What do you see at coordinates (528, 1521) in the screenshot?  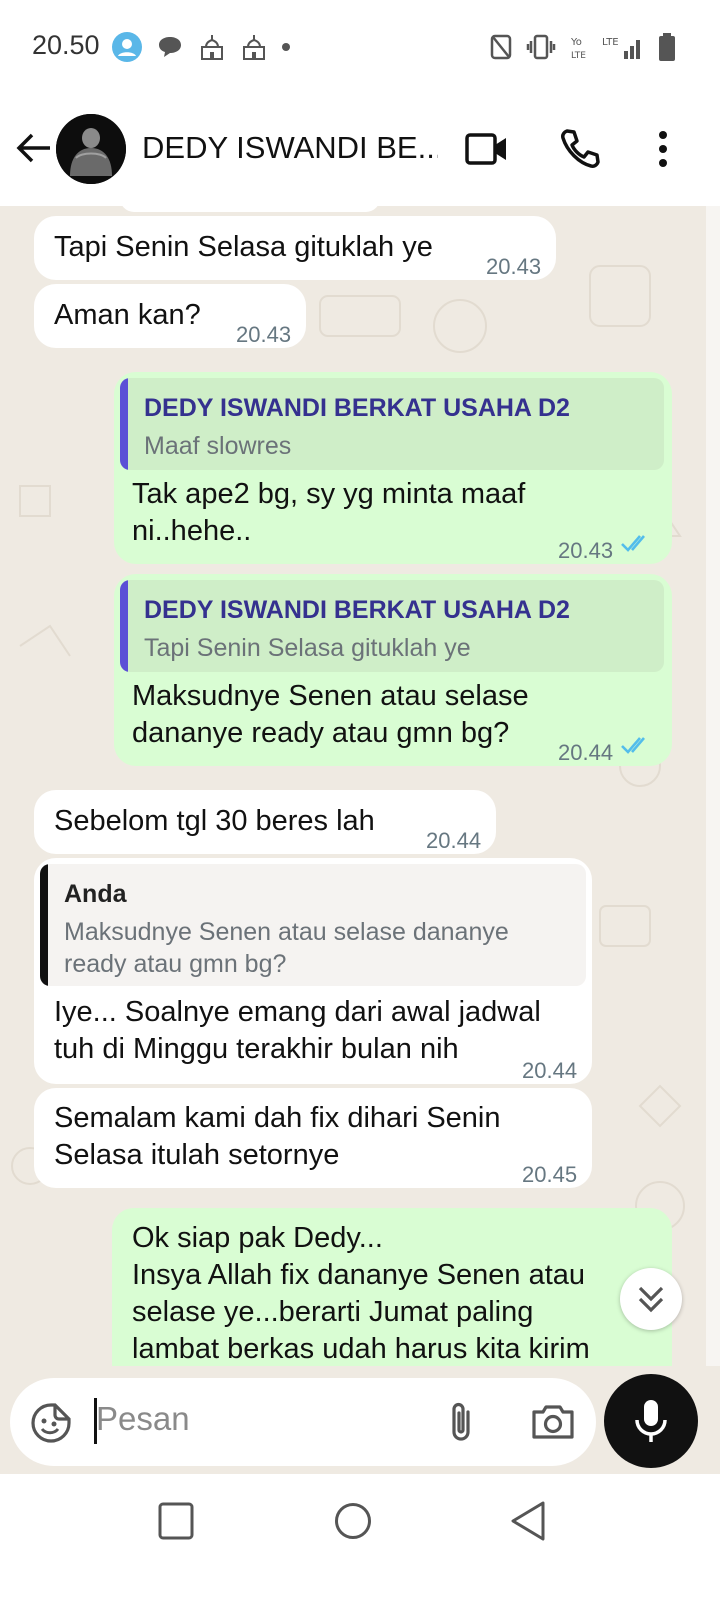 I see `back-nav-icon` at bounding box center [528, 1521].